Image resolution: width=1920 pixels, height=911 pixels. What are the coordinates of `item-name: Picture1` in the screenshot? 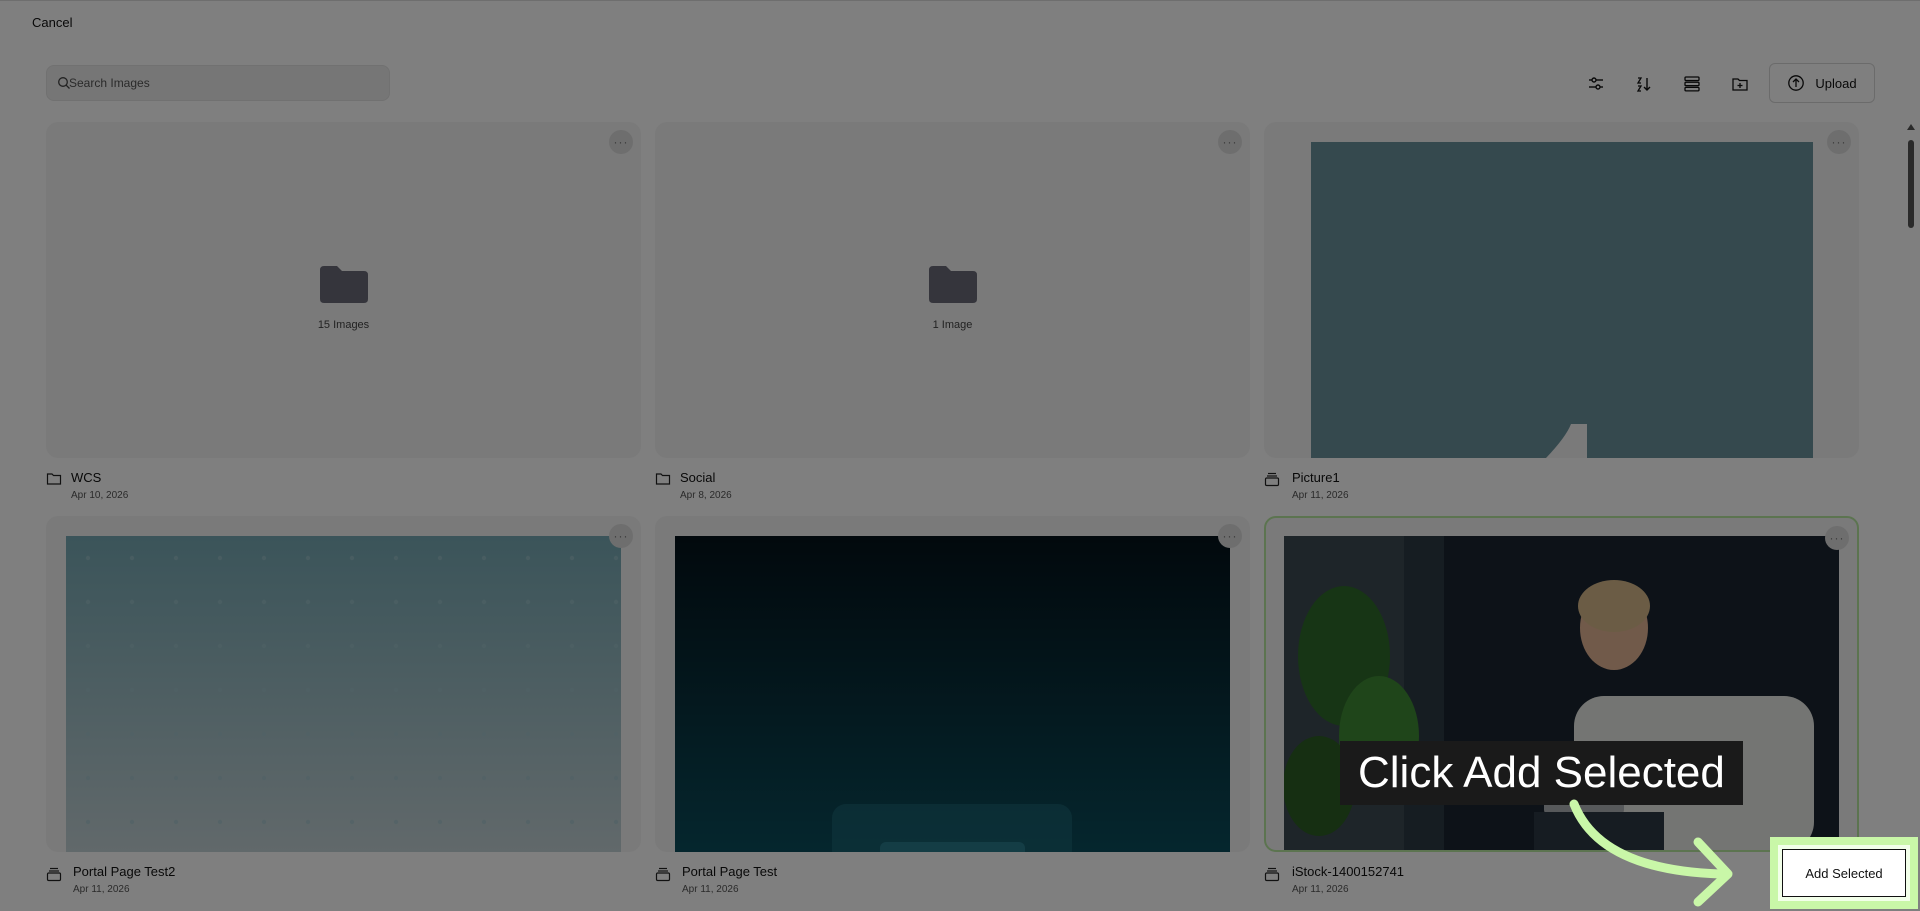 It's located at (1316, 477).